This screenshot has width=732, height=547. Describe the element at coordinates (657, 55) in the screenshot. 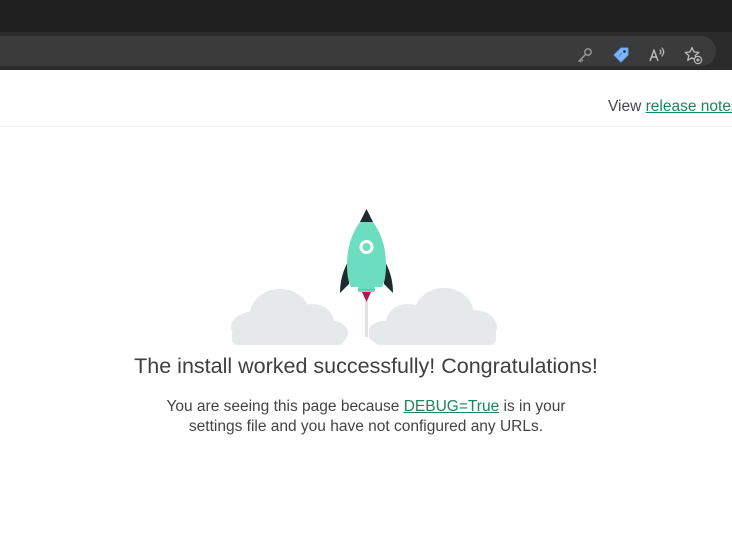

I see `read-aloud-icon` at that location.